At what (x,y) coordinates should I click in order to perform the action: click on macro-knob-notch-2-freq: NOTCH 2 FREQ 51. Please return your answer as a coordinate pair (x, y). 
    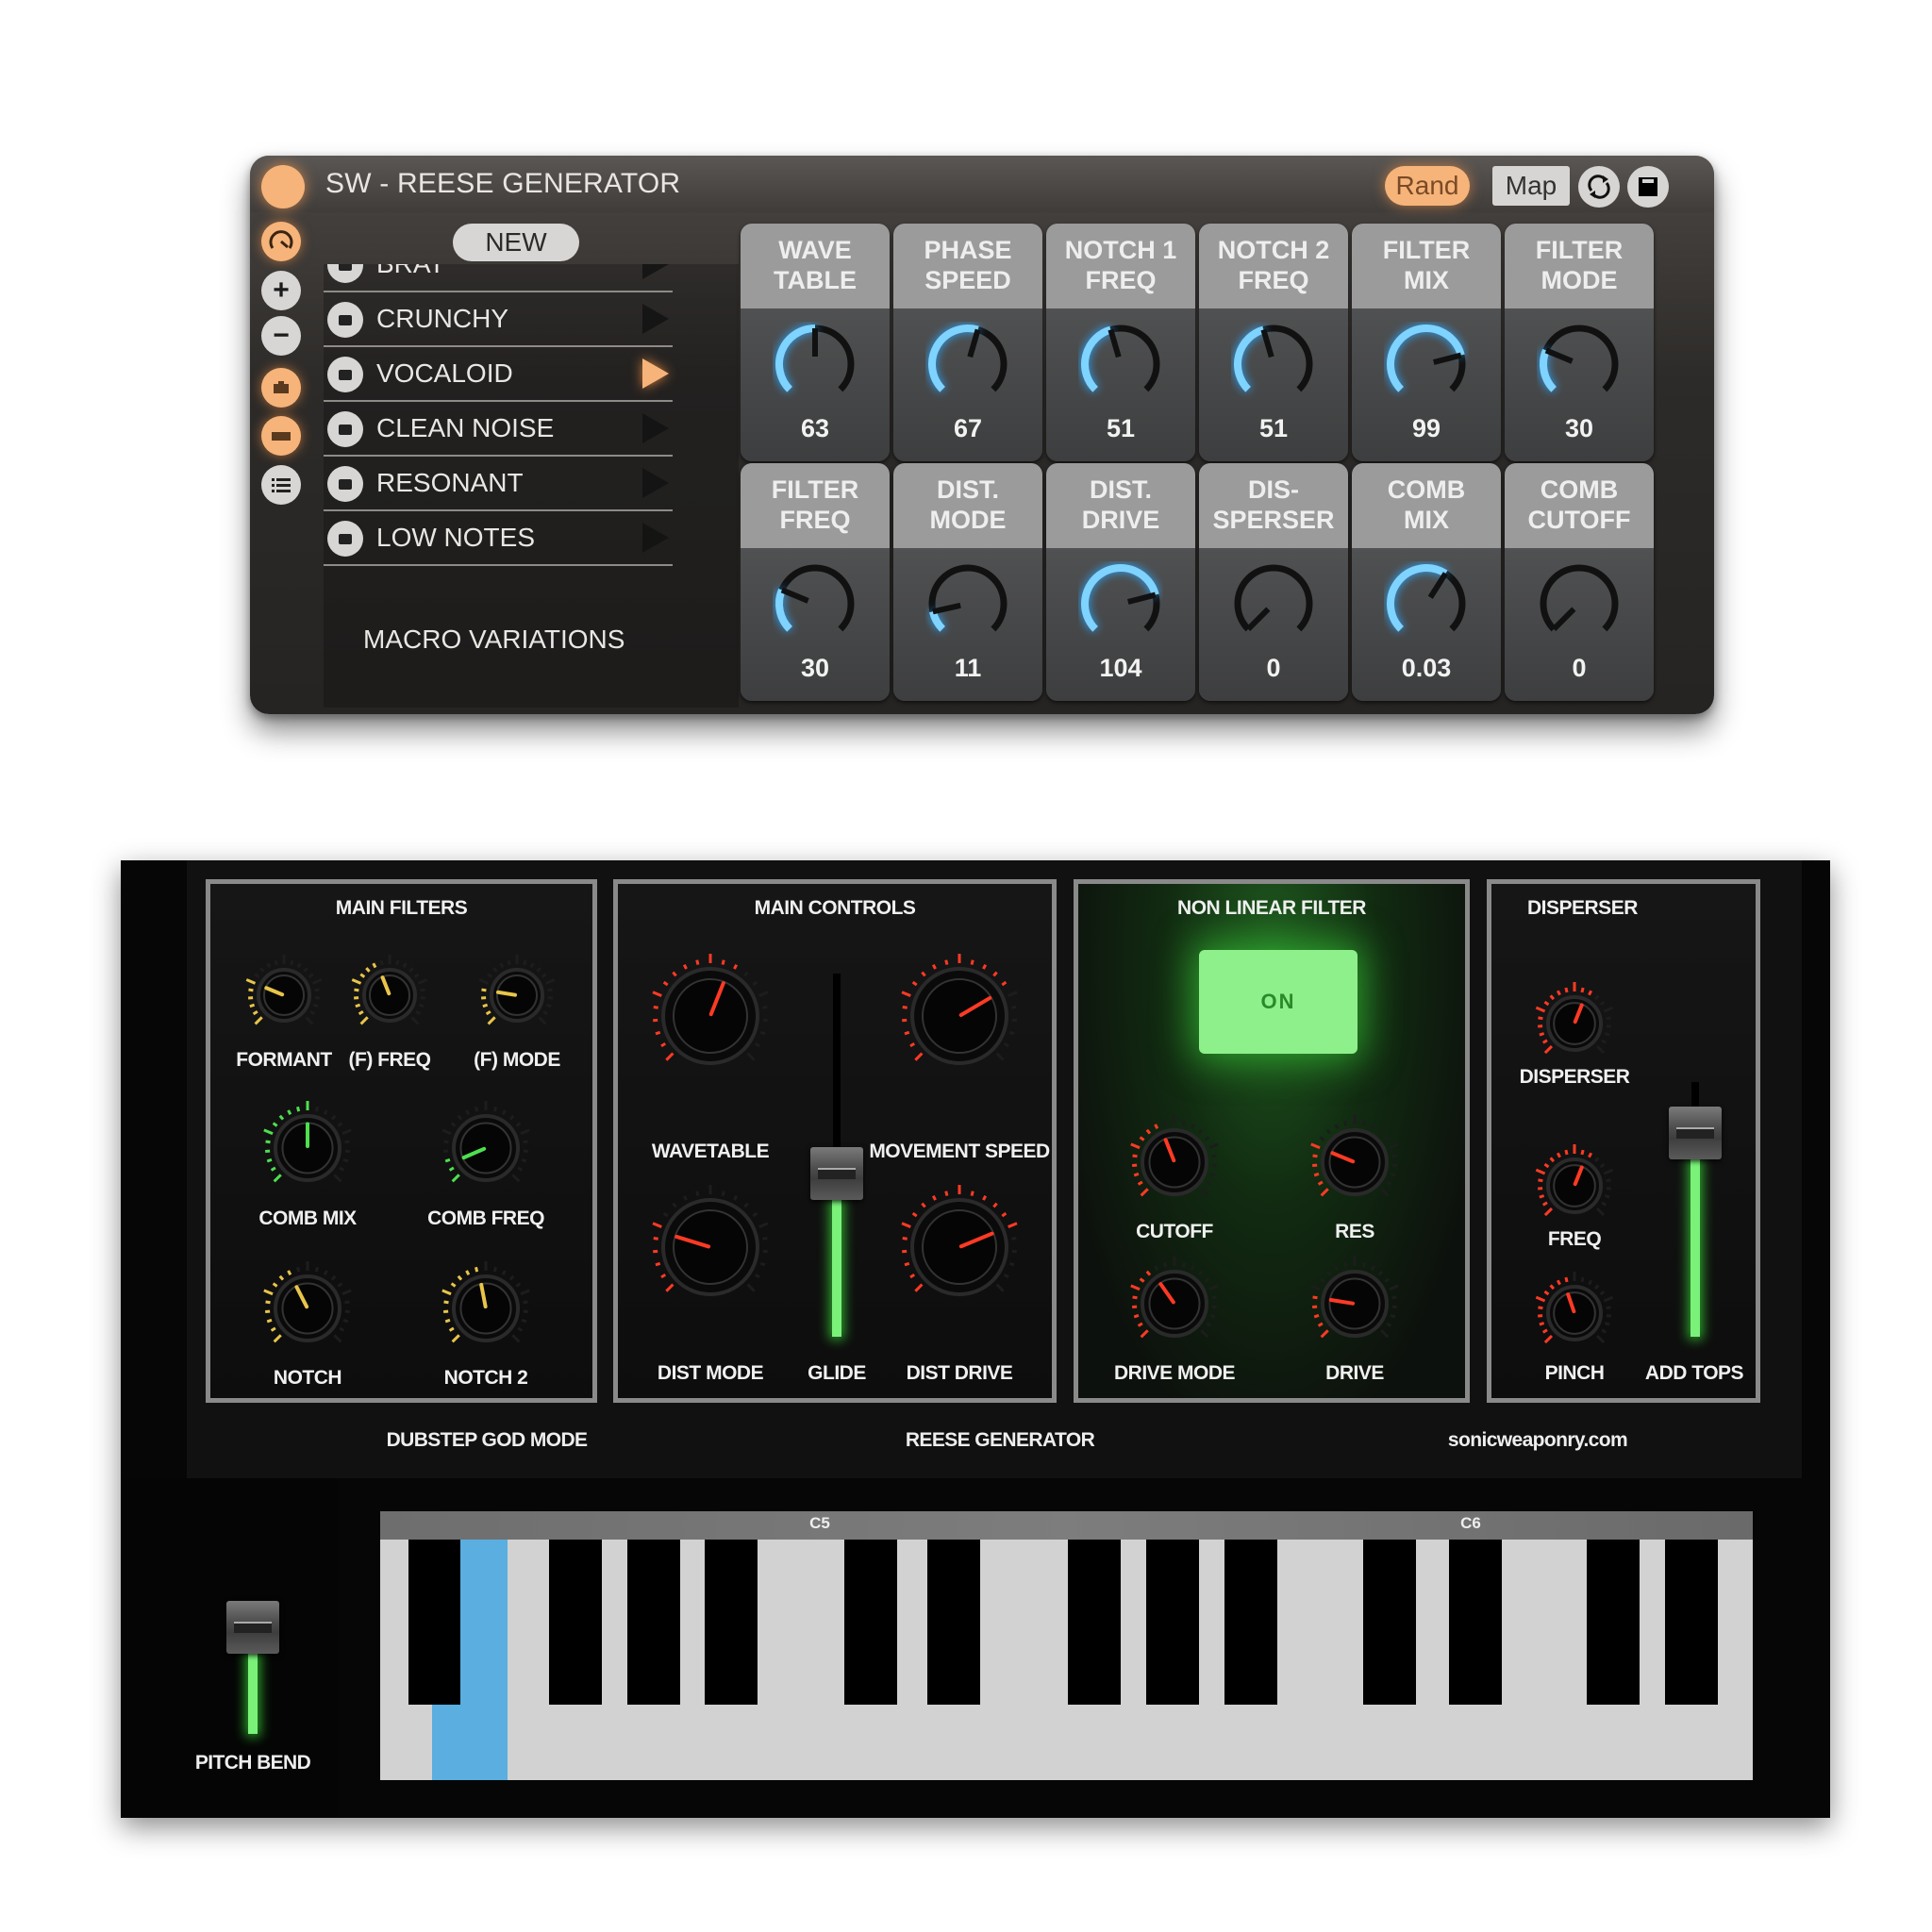
    Looking at the image, I should click on (1273, 342).